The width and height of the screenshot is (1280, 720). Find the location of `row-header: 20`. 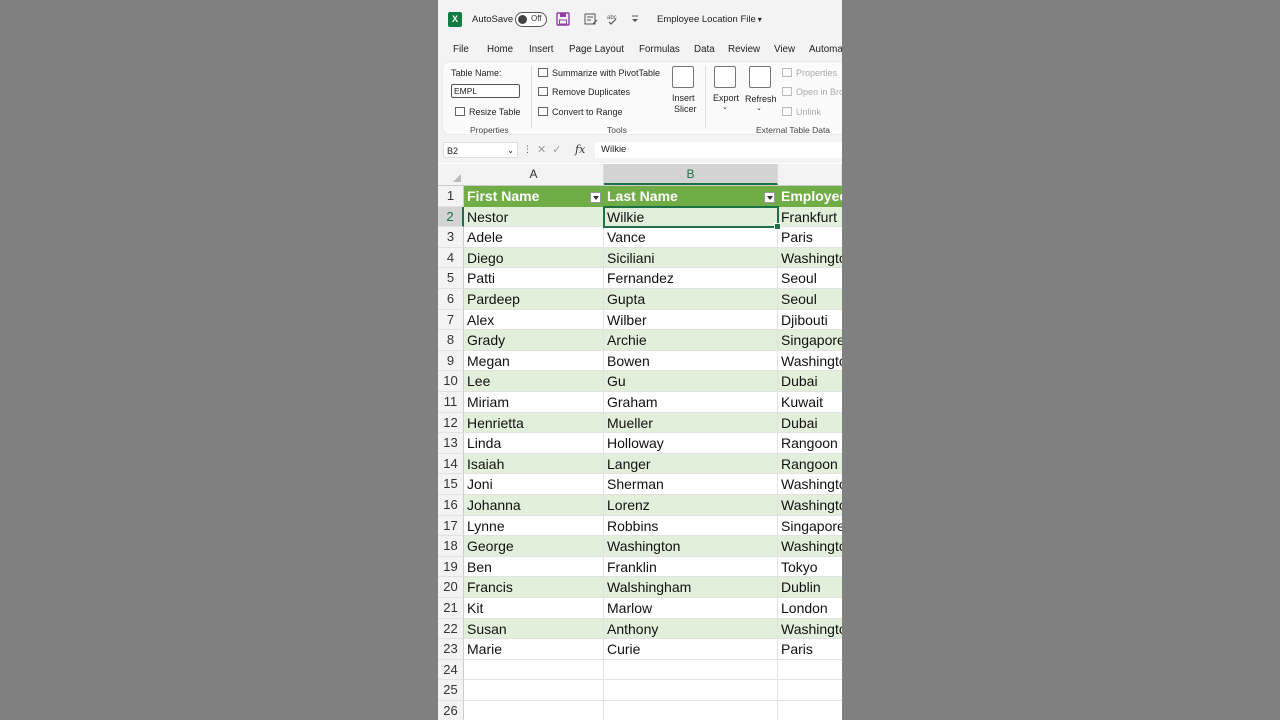

row-header: 20 is located at coordinates (451, 587).